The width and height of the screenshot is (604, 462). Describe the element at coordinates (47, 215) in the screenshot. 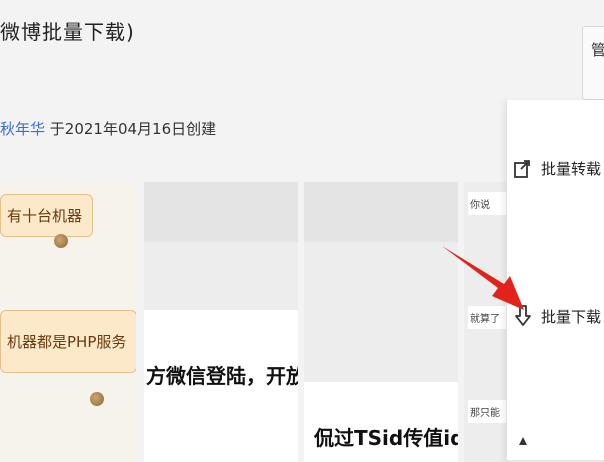

I see `thumbnail-label-1: 有十台机器` at that location.